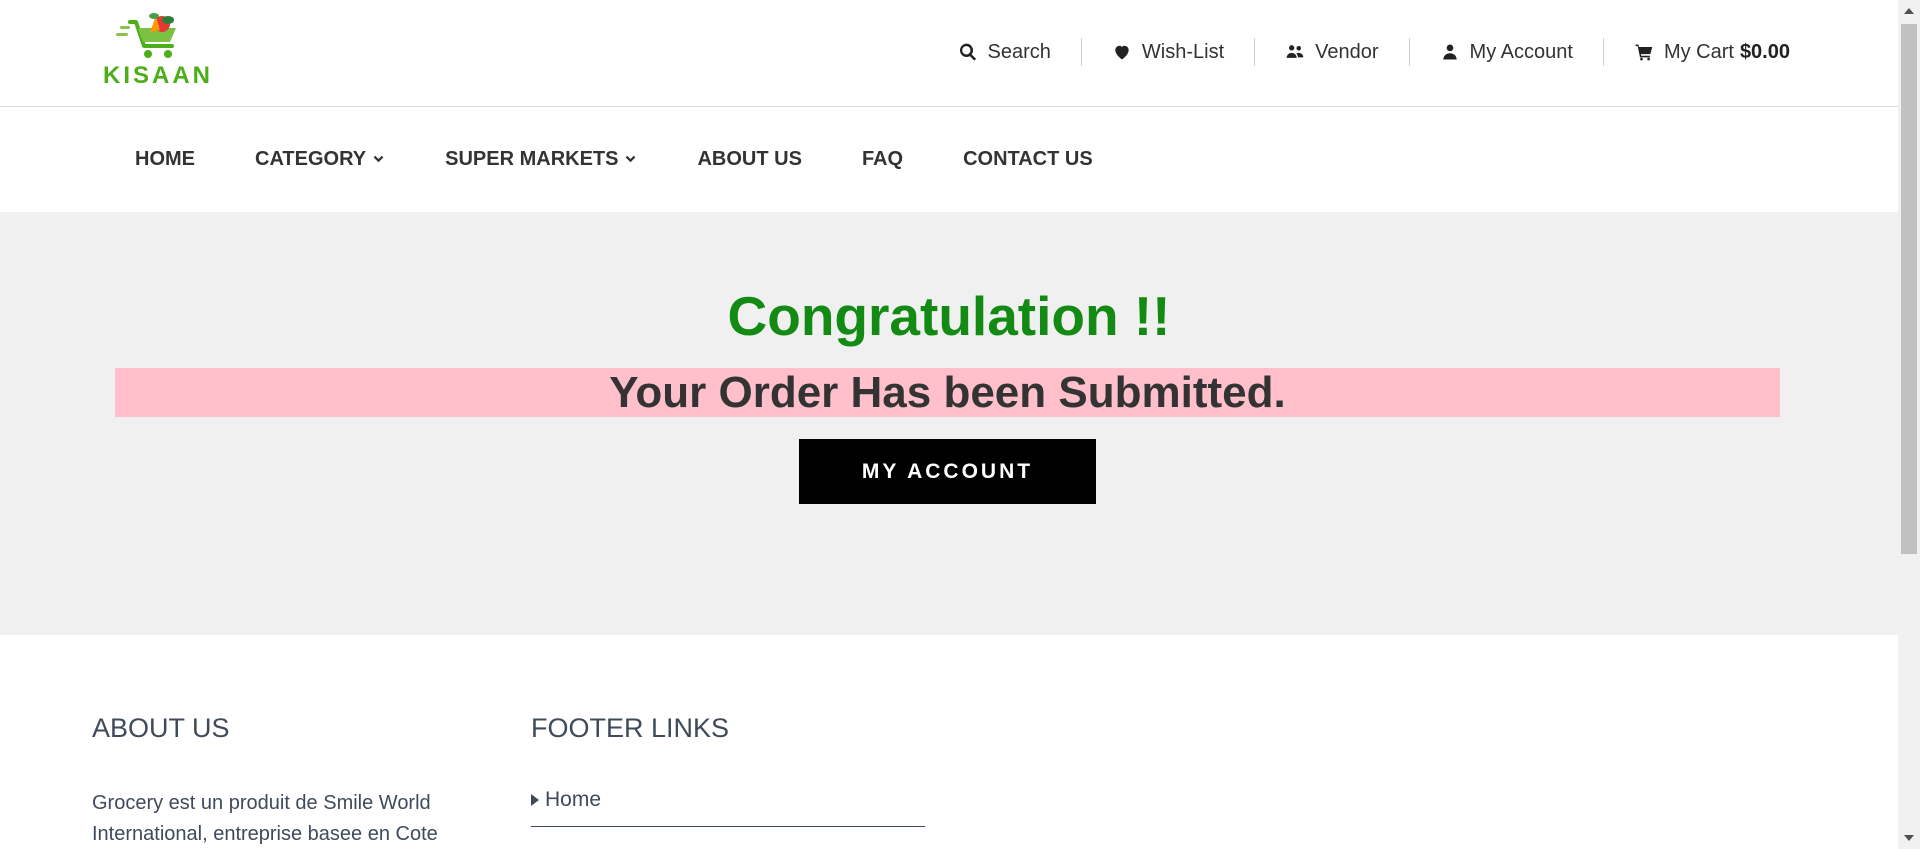 The height and width of the screenshot is (849, 1920). What do you see at coordinates (157, 75) in the screenshot?
I see `logo-text: KISAAN` at bounding box center [157, 75].